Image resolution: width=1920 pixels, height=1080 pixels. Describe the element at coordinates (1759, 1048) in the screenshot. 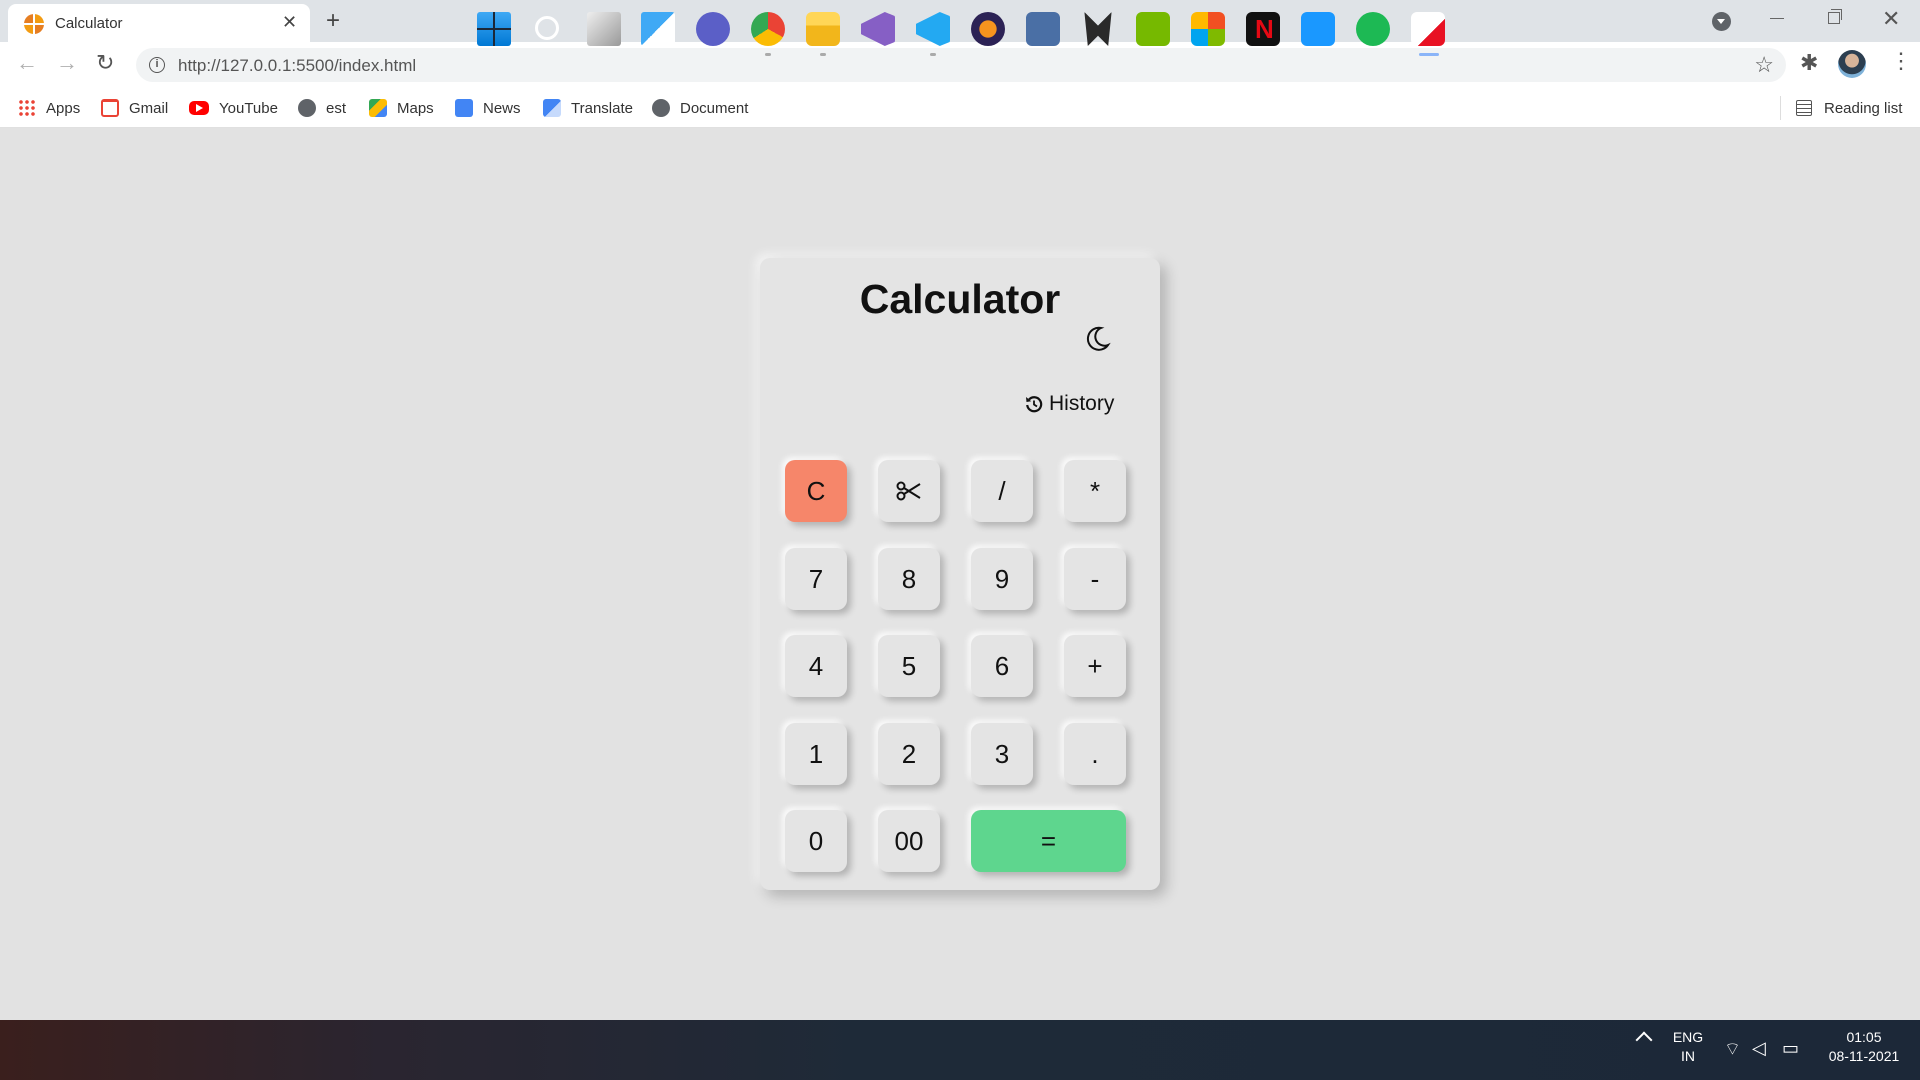

I see `volume-icon: ◁` at that location.